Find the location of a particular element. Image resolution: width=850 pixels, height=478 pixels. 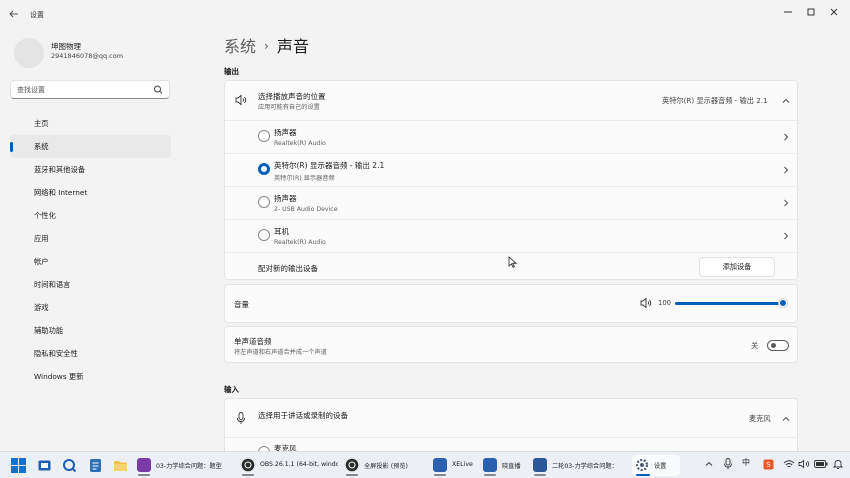

volume-slider is located at coordinates (731, 303).